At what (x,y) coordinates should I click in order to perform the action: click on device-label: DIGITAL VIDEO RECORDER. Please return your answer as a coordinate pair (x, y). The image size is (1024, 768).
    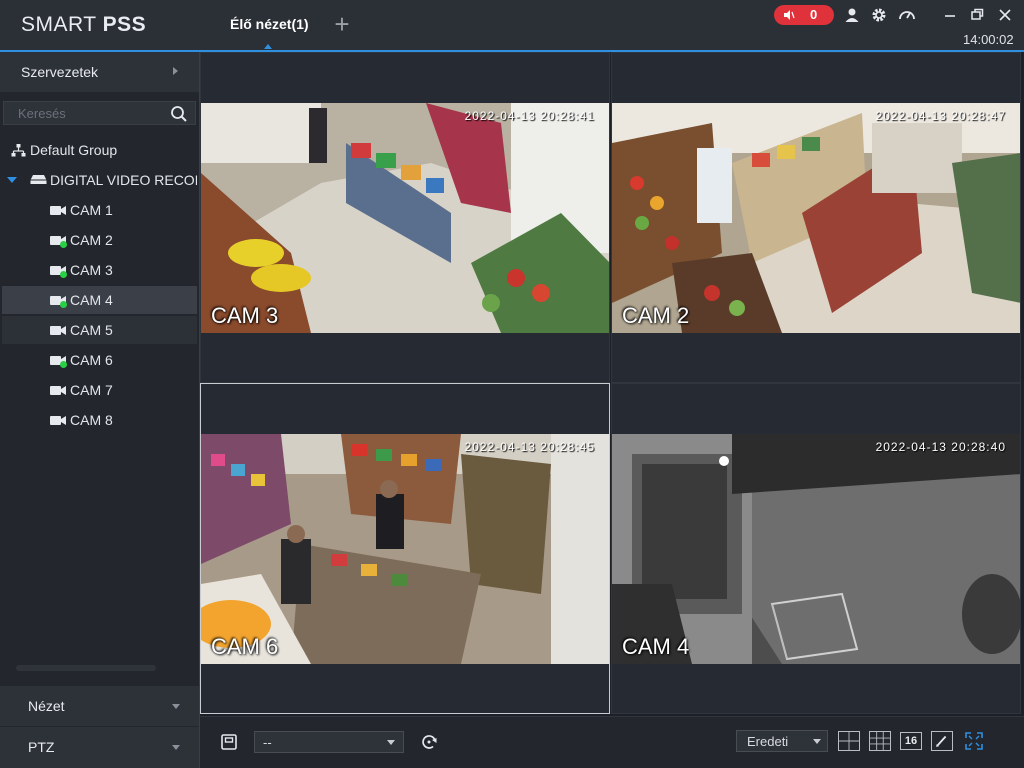
    Looking at the image, I should click on (123, 180).